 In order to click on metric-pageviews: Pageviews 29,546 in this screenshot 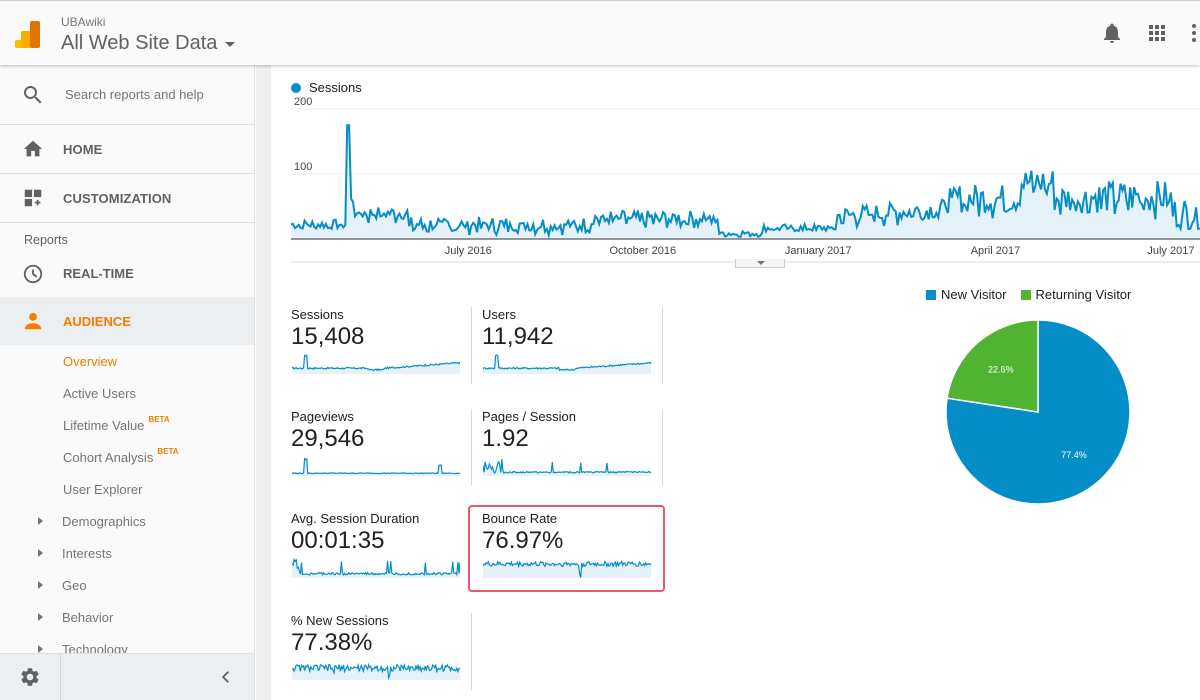, I will do `click(381, 449)`.